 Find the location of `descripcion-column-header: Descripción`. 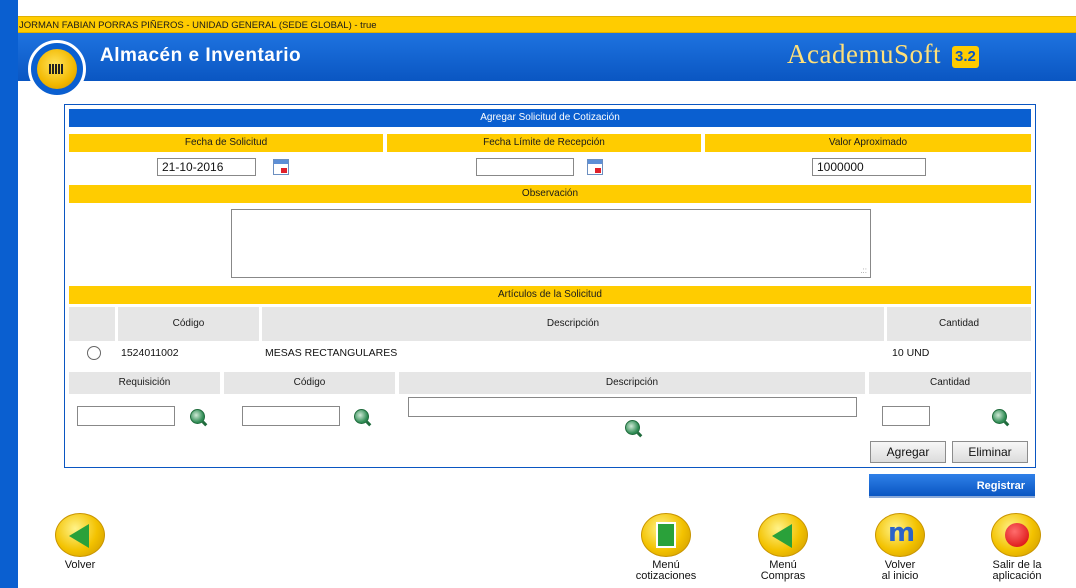

descripcion-column-header: Descripción is located at coordinates (573, 324).